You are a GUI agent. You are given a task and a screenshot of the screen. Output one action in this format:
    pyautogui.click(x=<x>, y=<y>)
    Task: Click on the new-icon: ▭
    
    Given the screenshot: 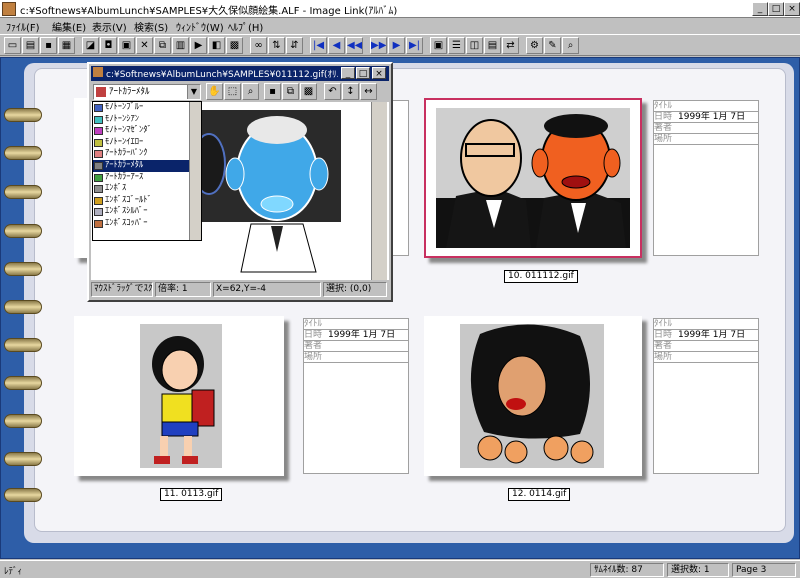 What is the action you would take?
    pyautogui.click(x=12, y=45)
    